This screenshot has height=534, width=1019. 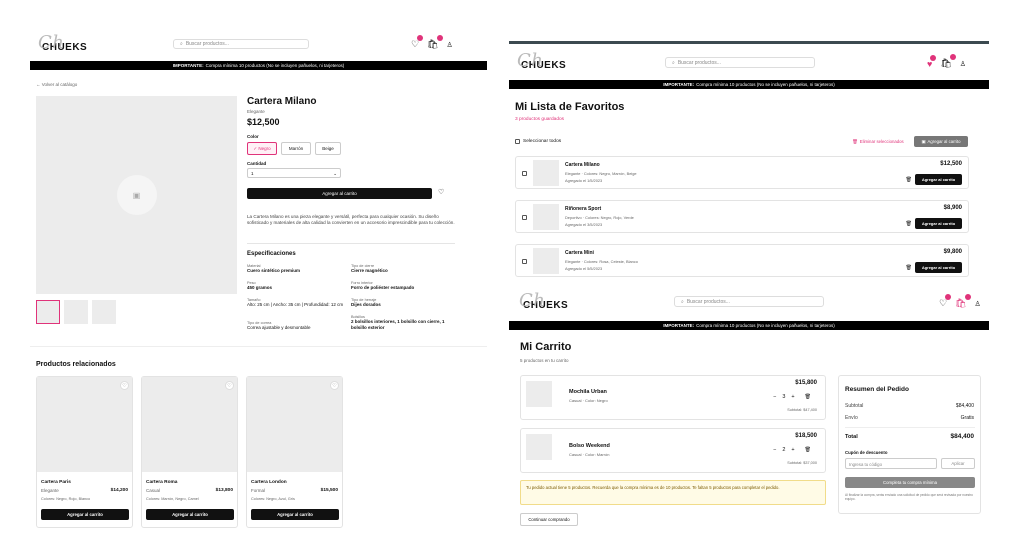 What do you see at coordinates (153, 490) in the screenshot?
I see `related-category: Casual` at bounding box center [153, 490].